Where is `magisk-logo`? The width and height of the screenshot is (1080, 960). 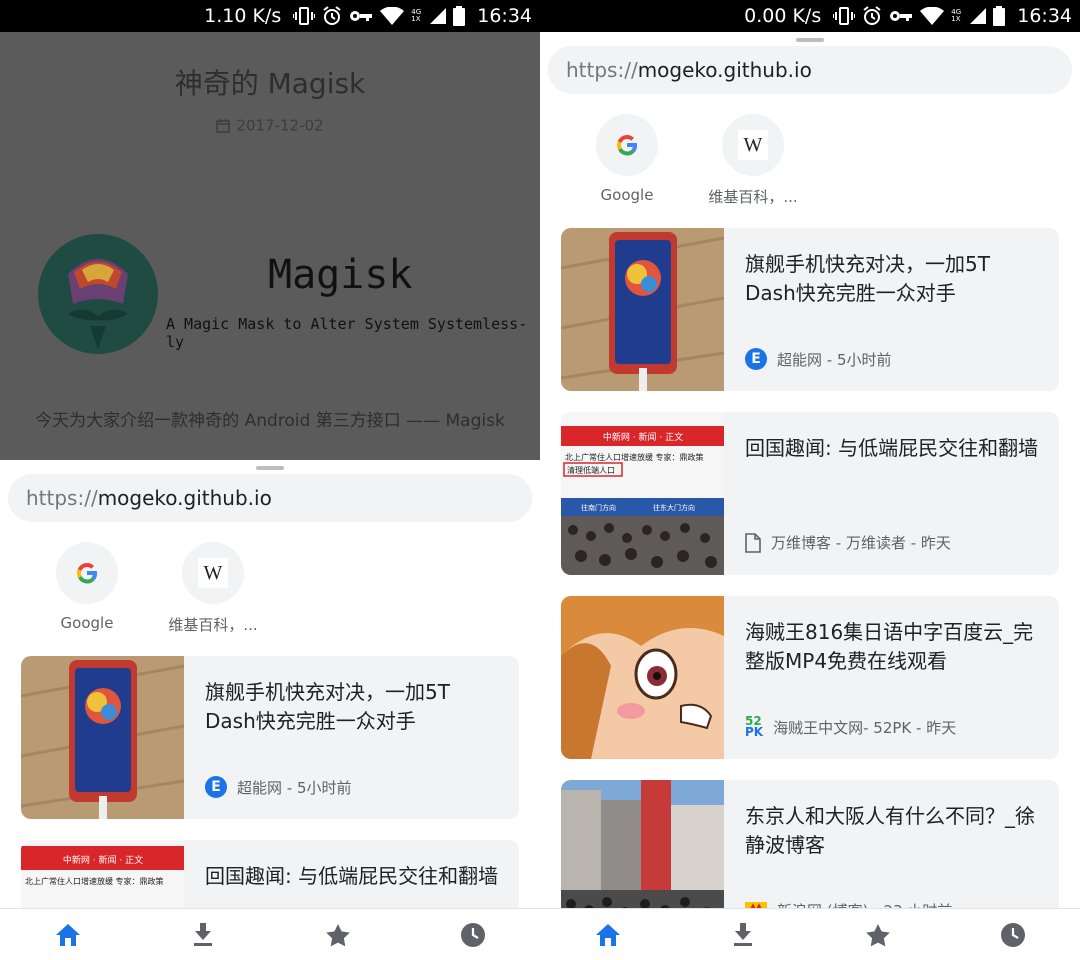
magisk-logo is located at coordinates (98, 294).